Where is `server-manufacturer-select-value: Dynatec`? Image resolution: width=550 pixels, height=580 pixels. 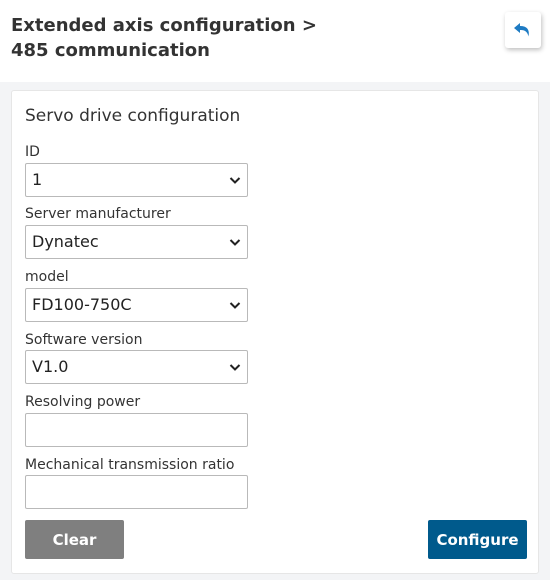 server-manufacturer-select-value: Dynatec is located at coordinates (65, 241).